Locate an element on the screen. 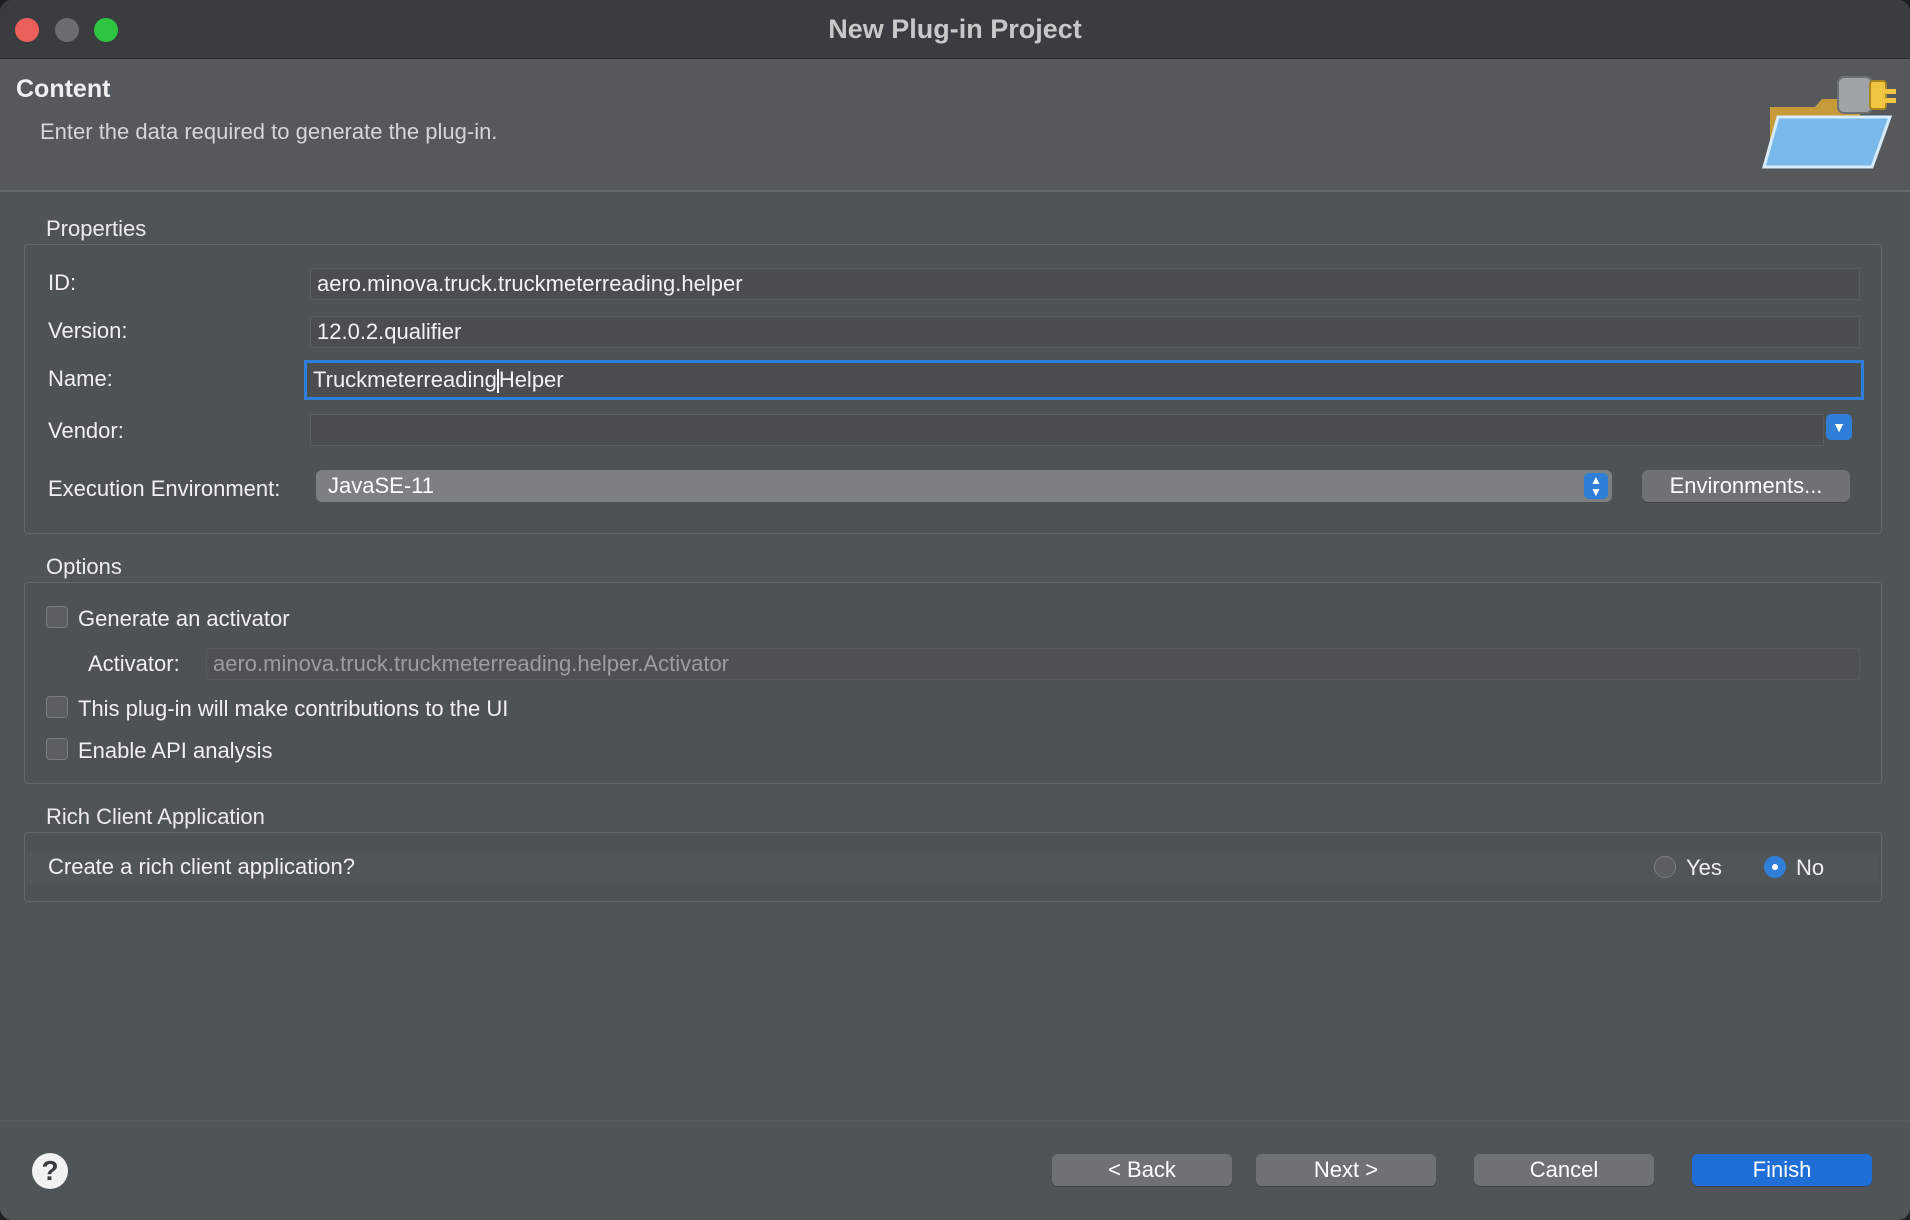 The width and height of the screenshot is (1910, 1220). rca-yes-label: Yes is located at coordinates (1704, 867).